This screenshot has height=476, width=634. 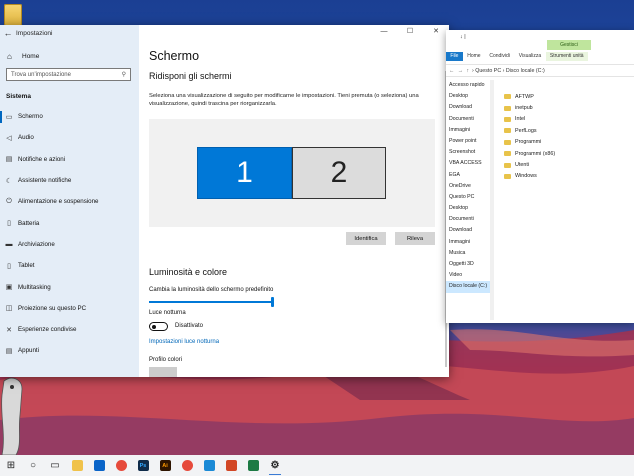 I want to click on sidebar-item-speaker: ◁ Audio, so click(x=69, y=137).